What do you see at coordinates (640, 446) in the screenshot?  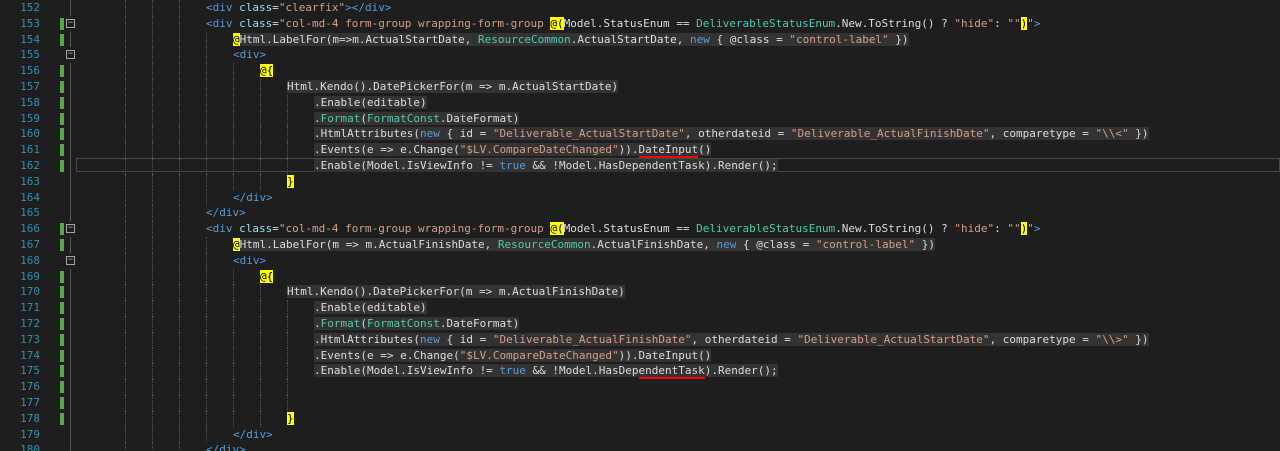 I see `code-line: 180 </div>` at bounding box center [640, 446].